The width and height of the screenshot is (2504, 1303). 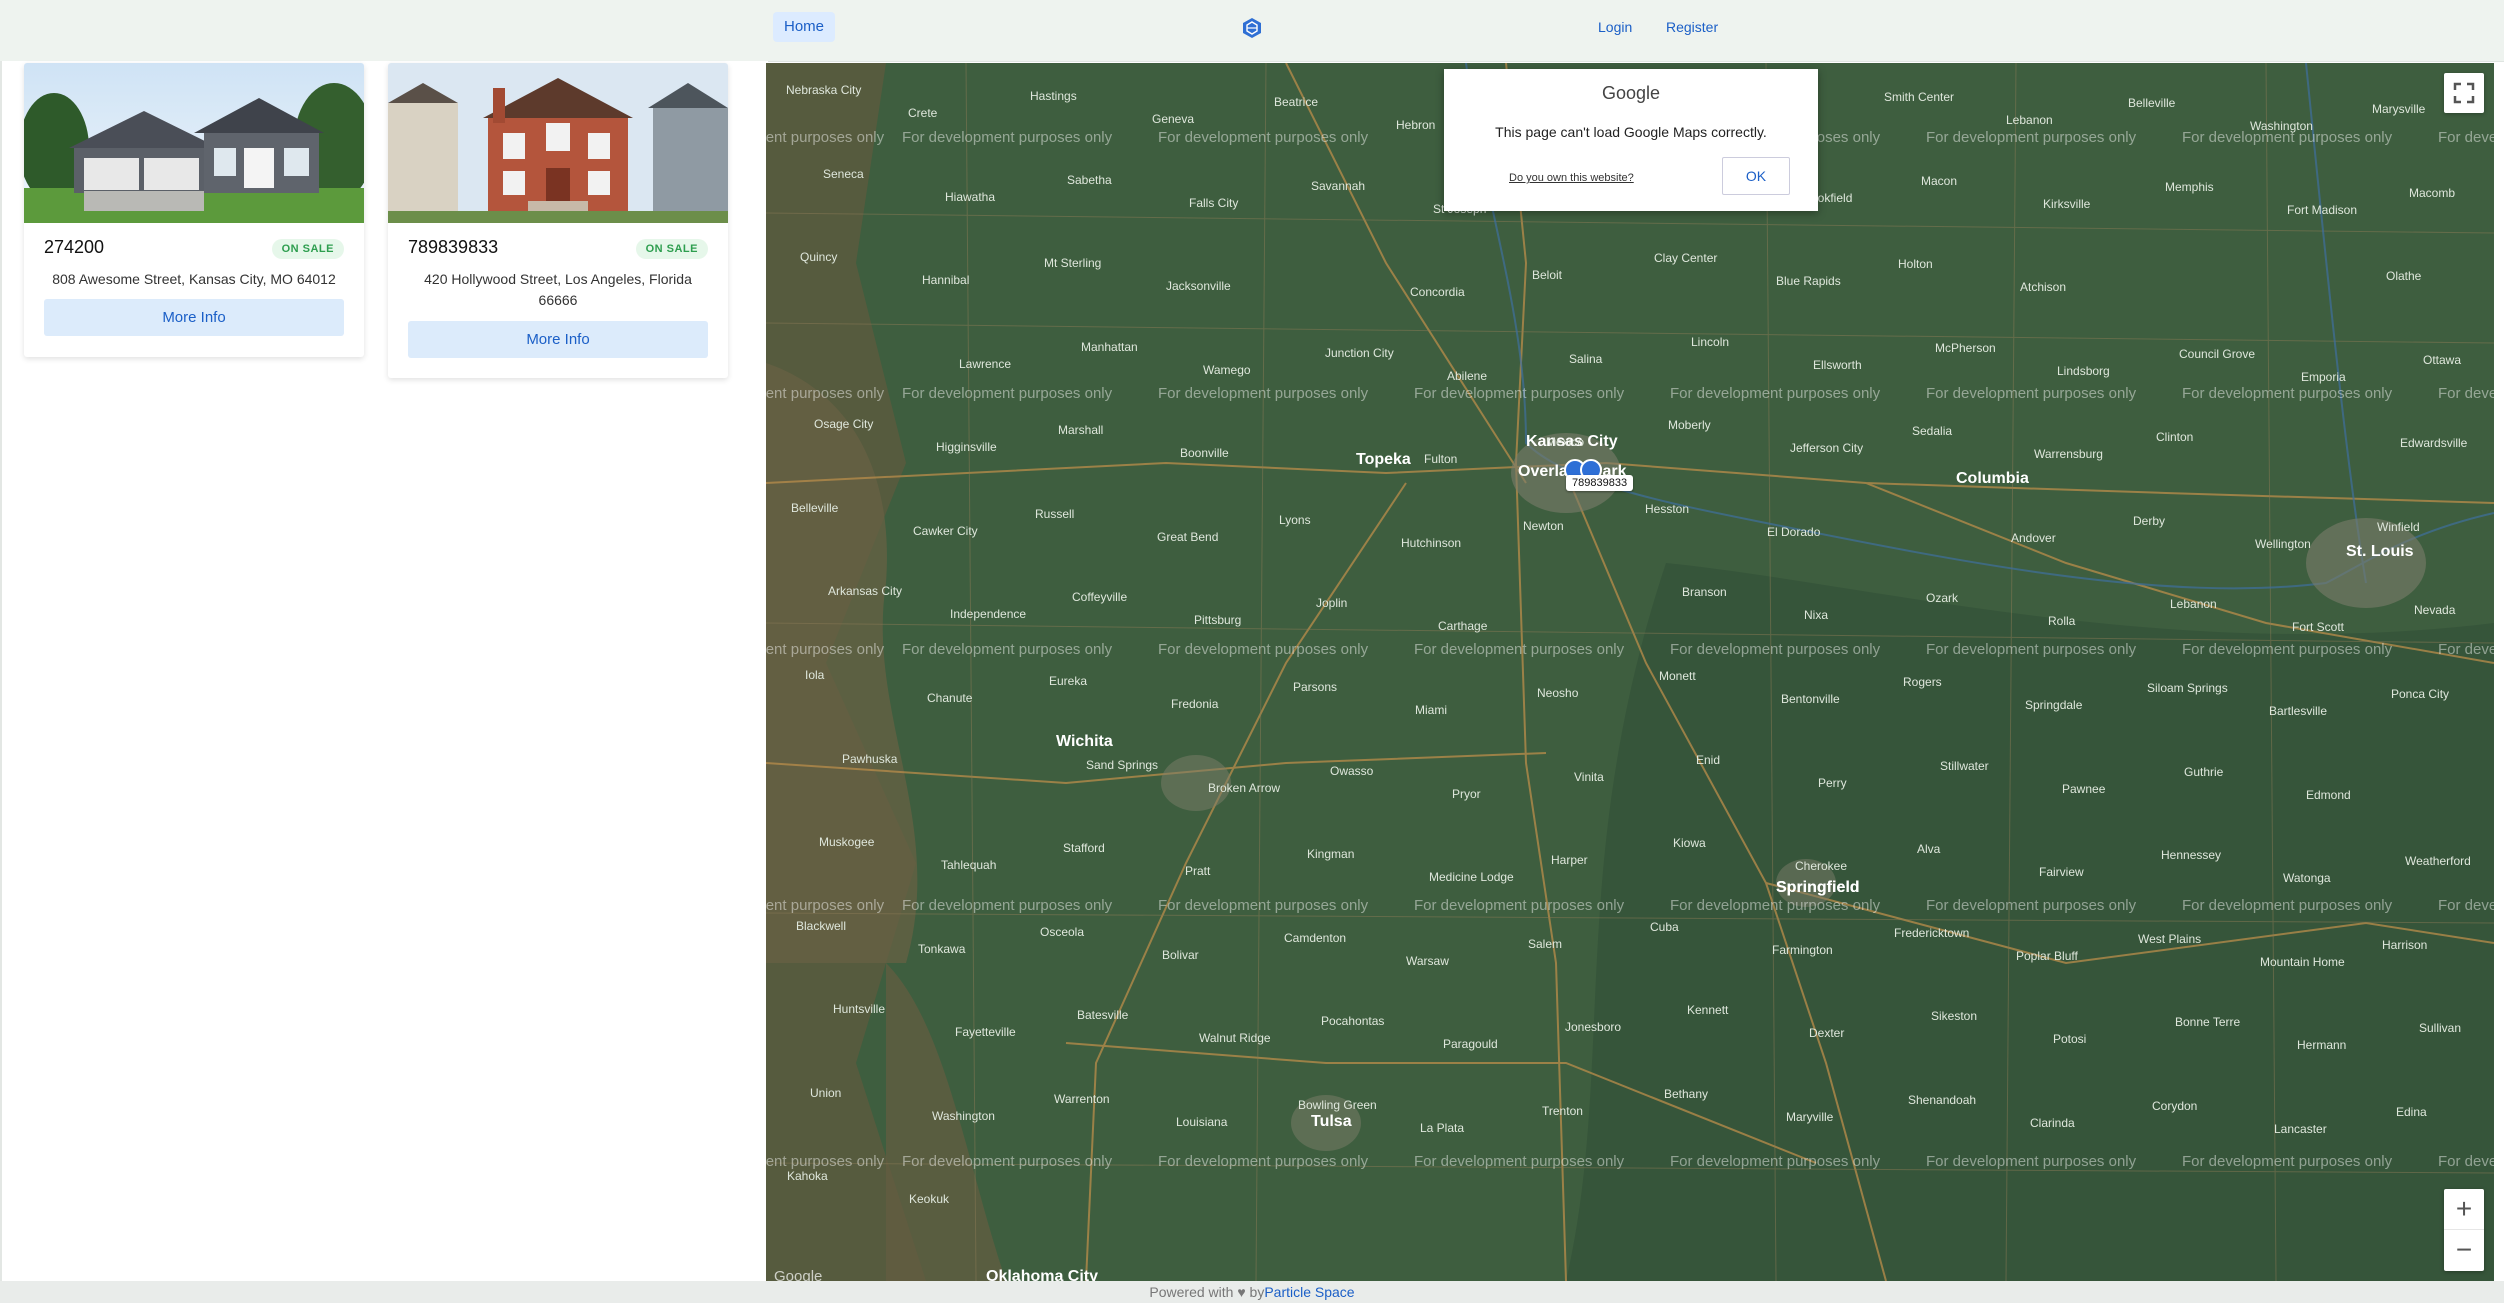 I want to click on city-label: Independence, so click(x=988, y=614).